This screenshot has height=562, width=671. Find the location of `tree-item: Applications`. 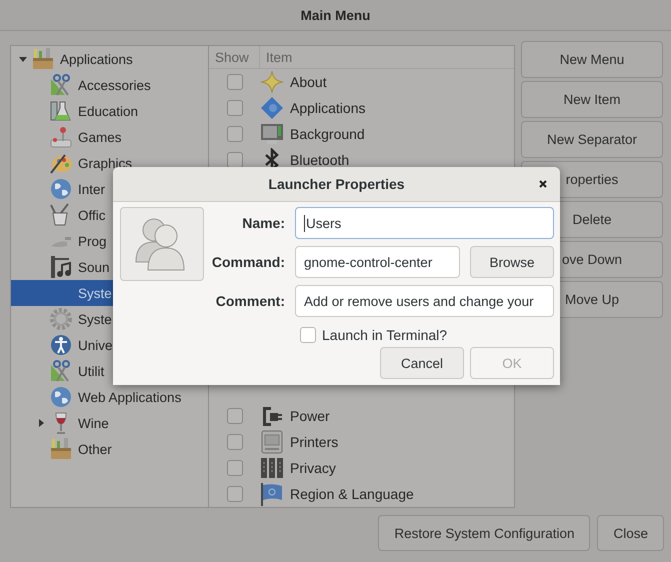

tree-item: Applications is located at coordinates (109, 59).